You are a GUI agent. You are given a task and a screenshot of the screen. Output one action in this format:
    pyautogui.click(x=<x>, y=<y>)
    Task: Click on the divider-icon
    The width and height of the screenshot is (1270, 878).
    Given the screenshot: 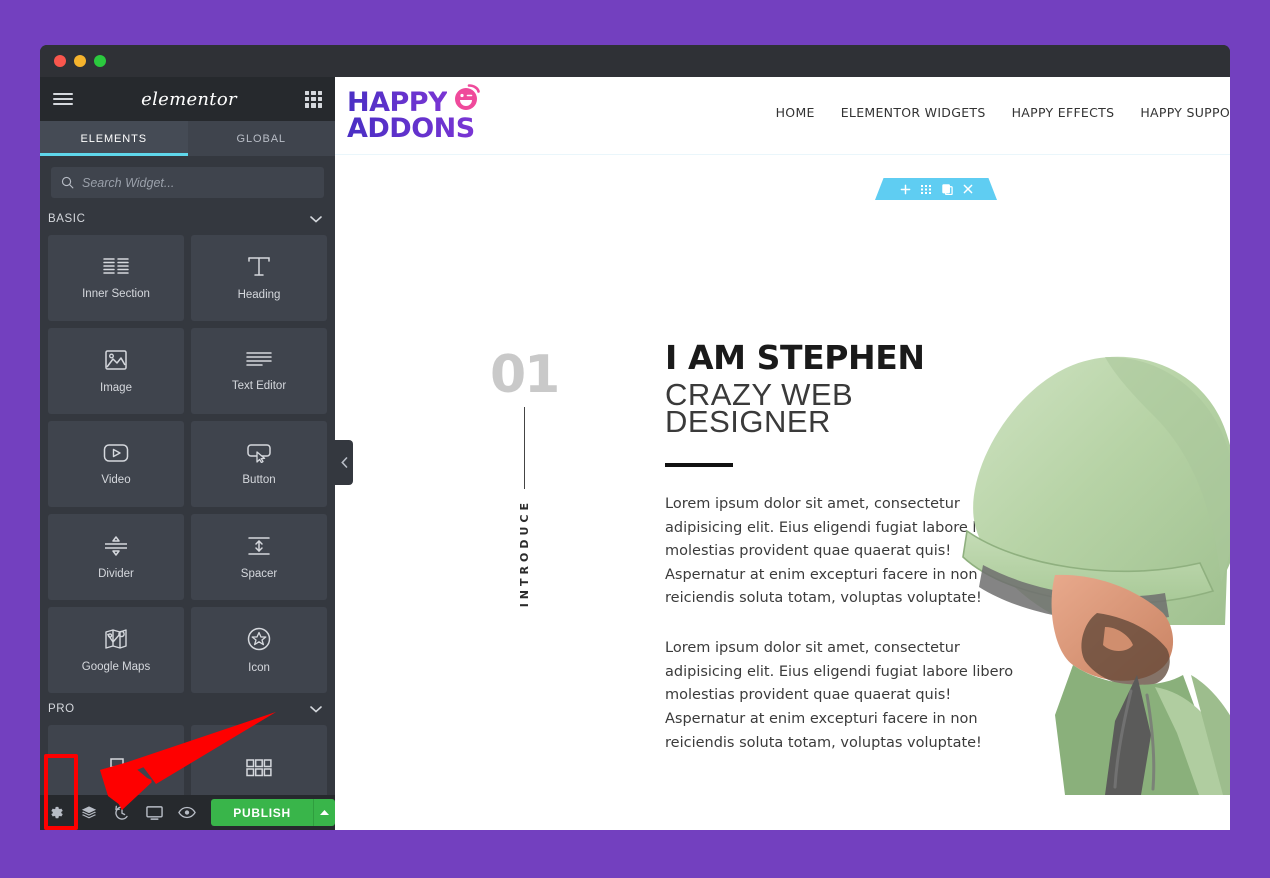 What is the action you would take?
    pyautogui.click(x=116, y=545)
    